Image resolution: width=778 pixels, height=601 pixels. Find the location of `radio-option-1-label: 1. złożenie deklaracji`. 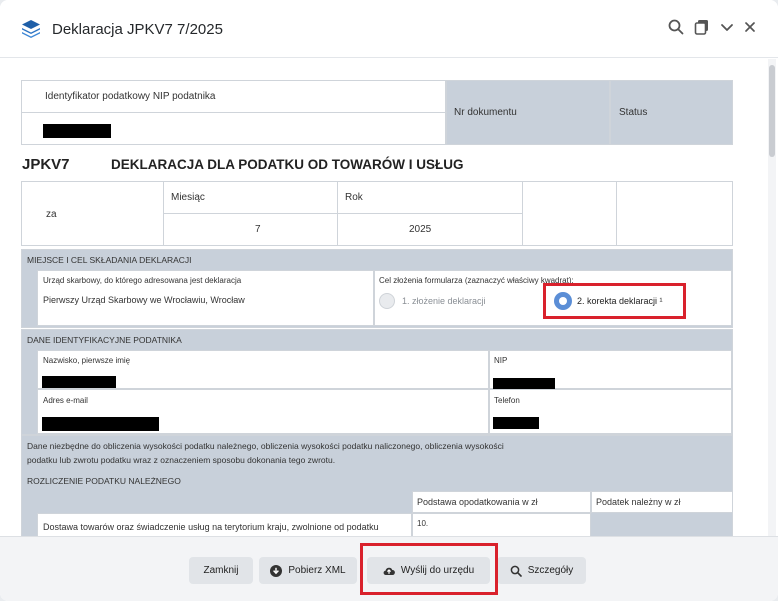

radio-option-1-label: 1. złożenie deklaracji is located at coordinates (444, 301).